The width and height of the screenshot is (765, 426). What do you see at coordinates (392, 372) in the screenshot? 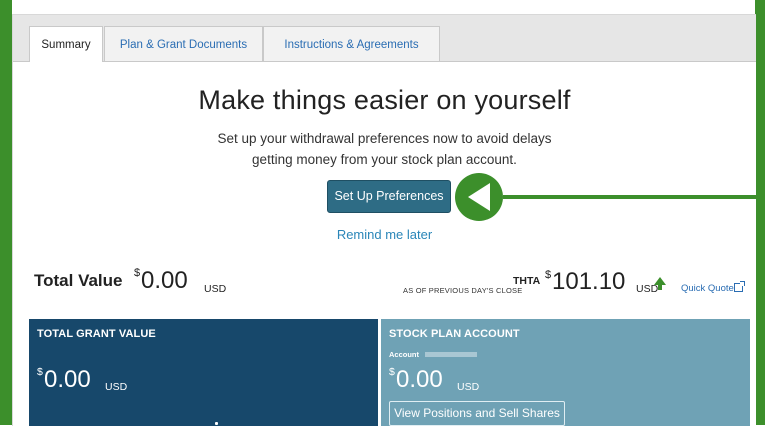
I see `stock-currency: $` at bounding box center [392, 372].